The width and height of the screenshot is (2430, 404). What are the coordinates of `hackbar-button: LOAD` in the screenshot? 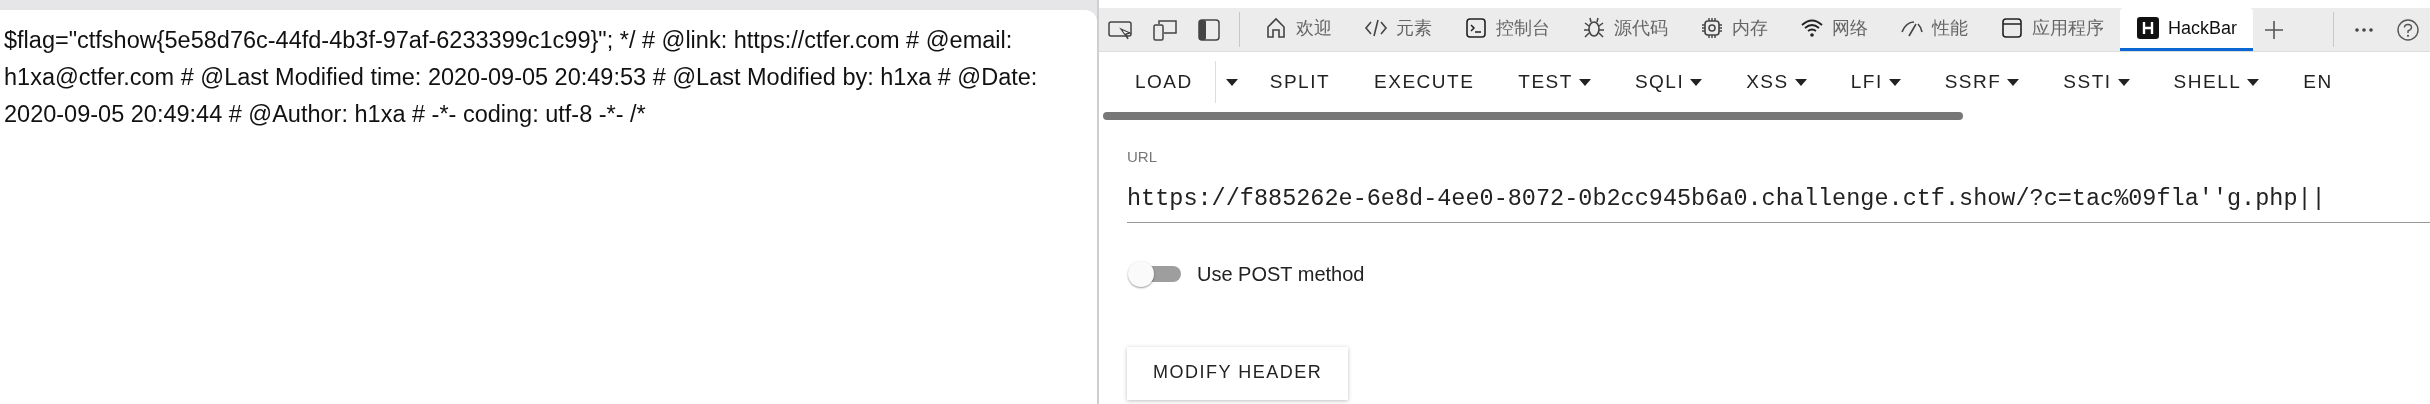 It's located at (1164, 82).